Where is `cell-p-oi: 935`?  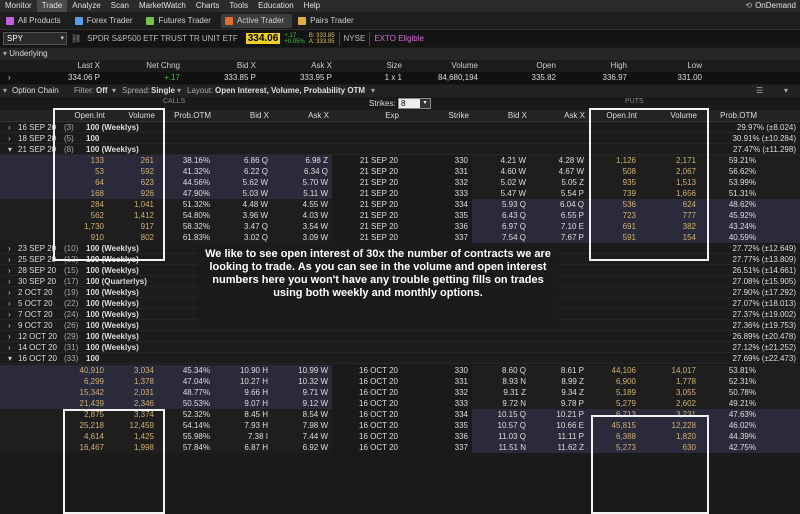
cell-p-oi: 935 is located at coordinates (612, 182).